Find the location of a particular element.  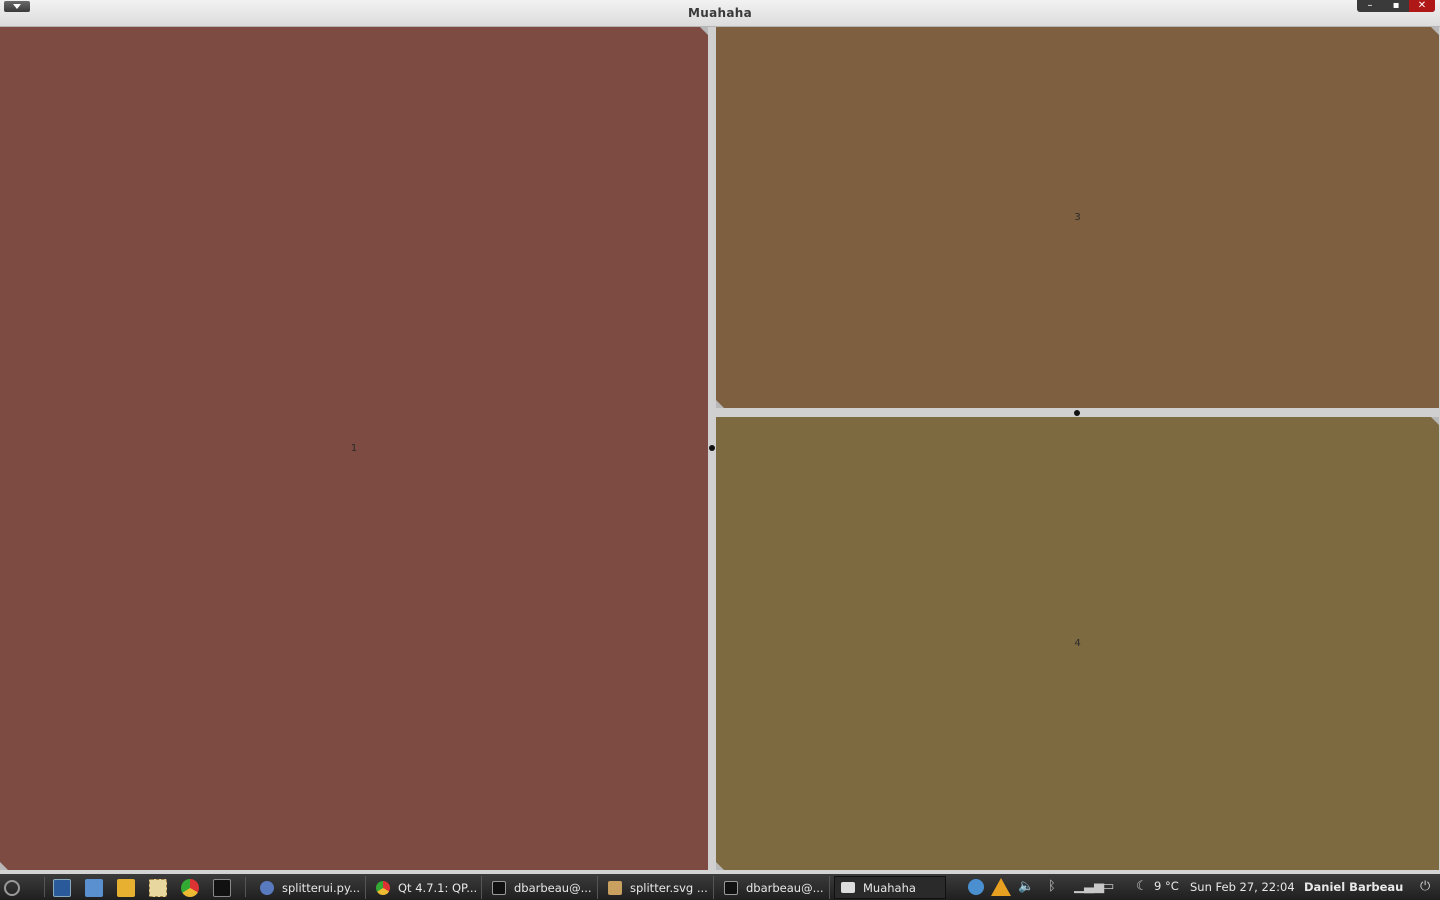

window-controls: – ▪ ✕ is located at coordinates (1396, 6).